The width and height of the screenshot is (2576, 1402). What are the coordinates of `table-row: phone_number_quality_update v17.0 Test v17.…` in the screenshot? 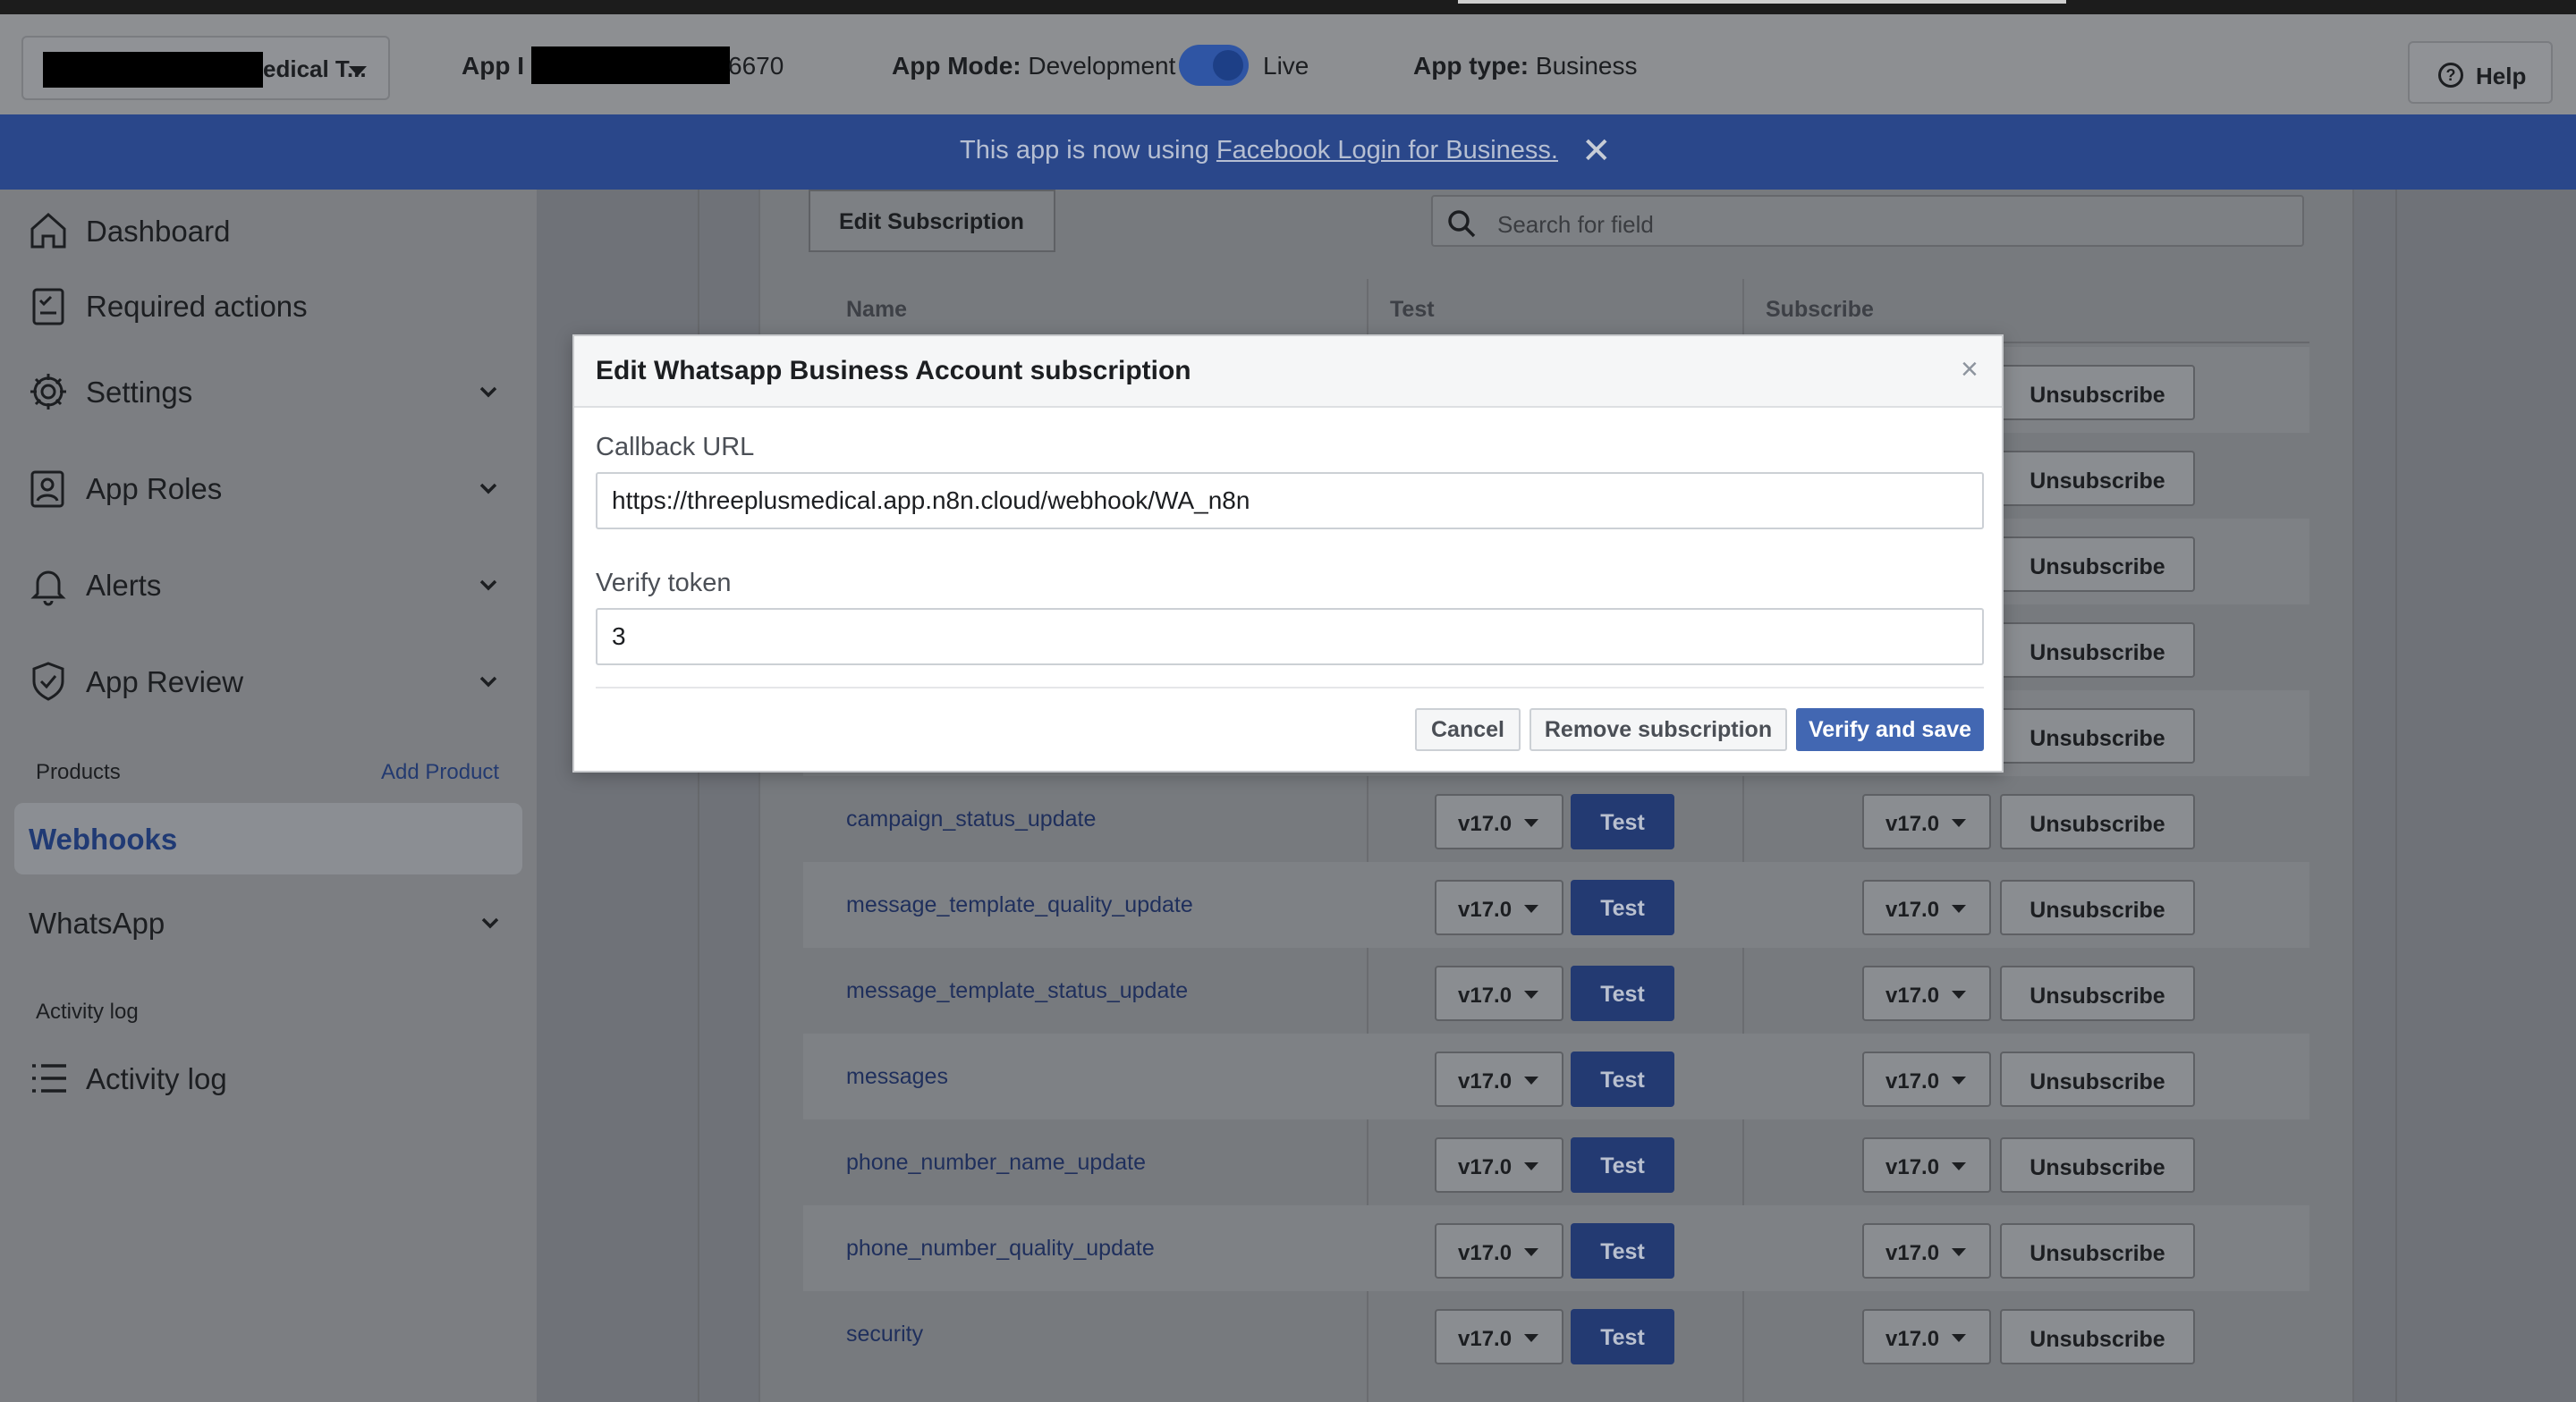 It's located at (1556, 1248).